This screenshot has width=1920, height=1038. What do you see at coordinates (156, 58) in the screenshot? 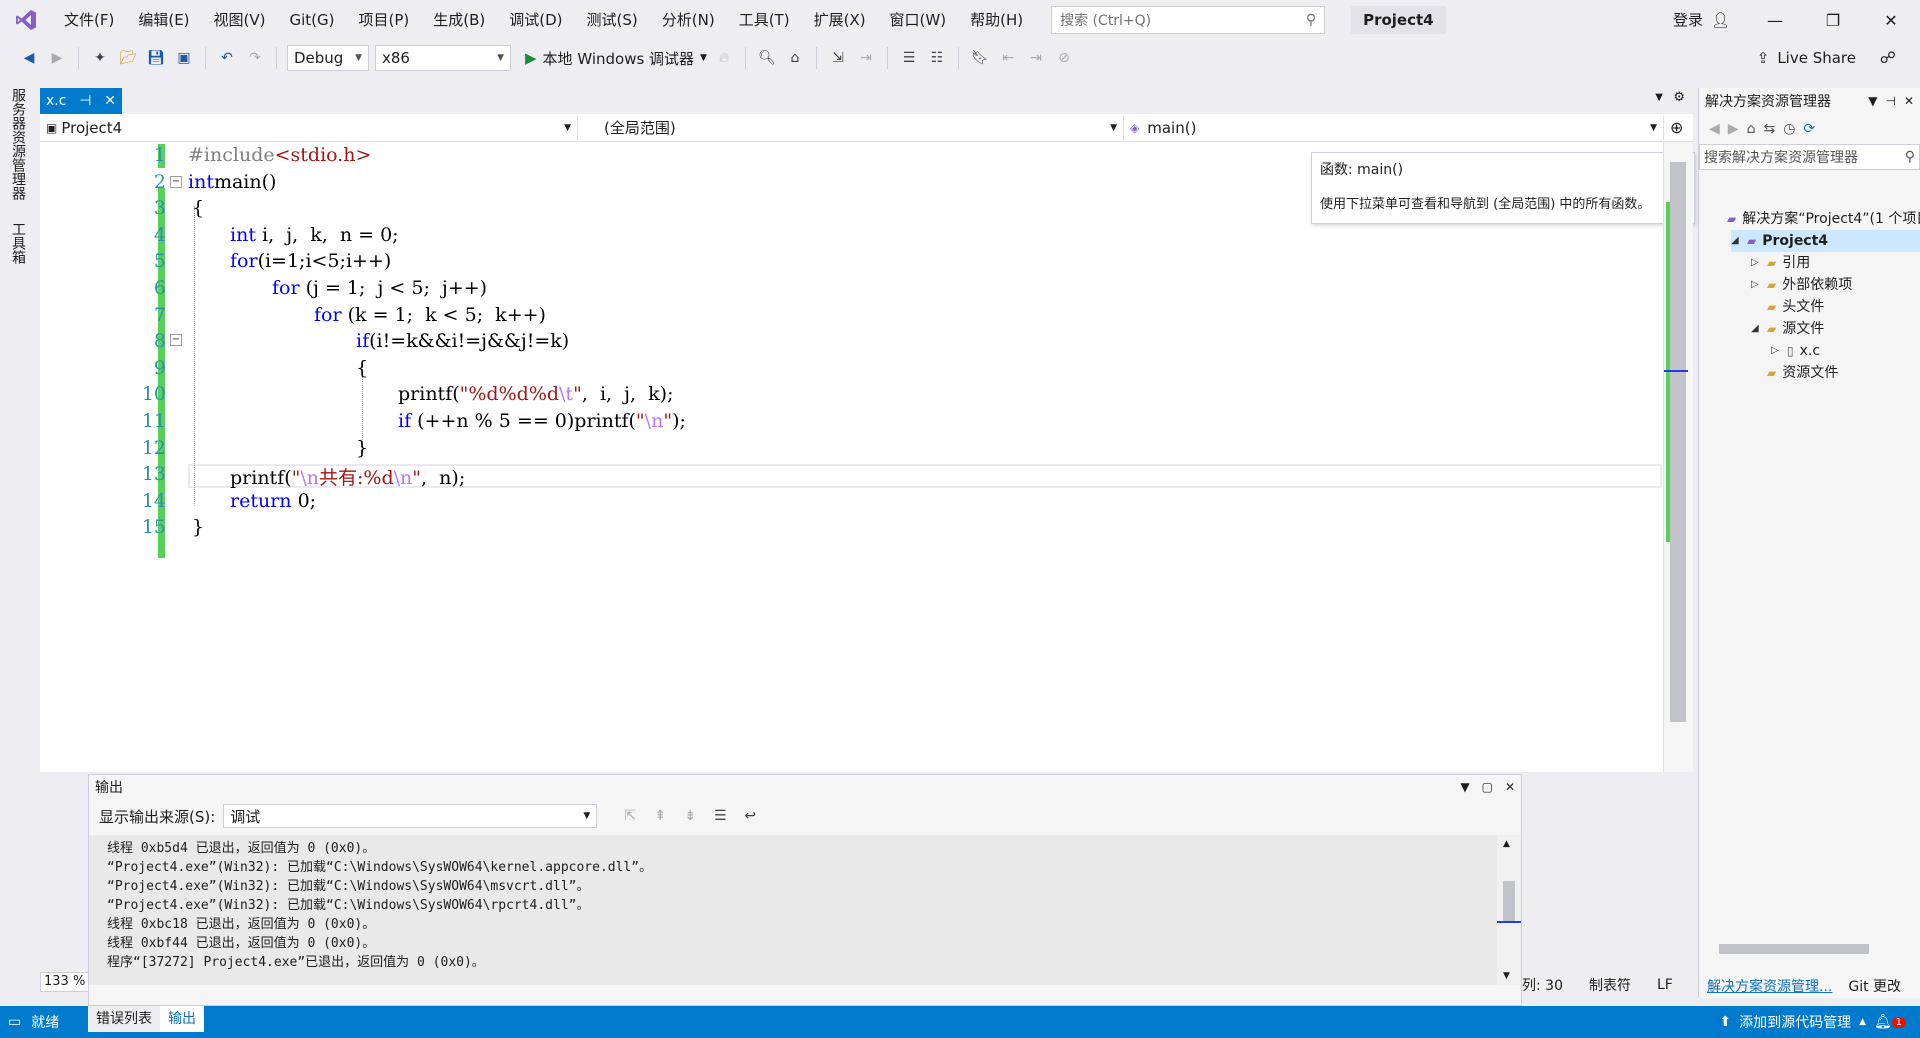
I see `save-icon: 💾︎` at bounding box center [156, 58].